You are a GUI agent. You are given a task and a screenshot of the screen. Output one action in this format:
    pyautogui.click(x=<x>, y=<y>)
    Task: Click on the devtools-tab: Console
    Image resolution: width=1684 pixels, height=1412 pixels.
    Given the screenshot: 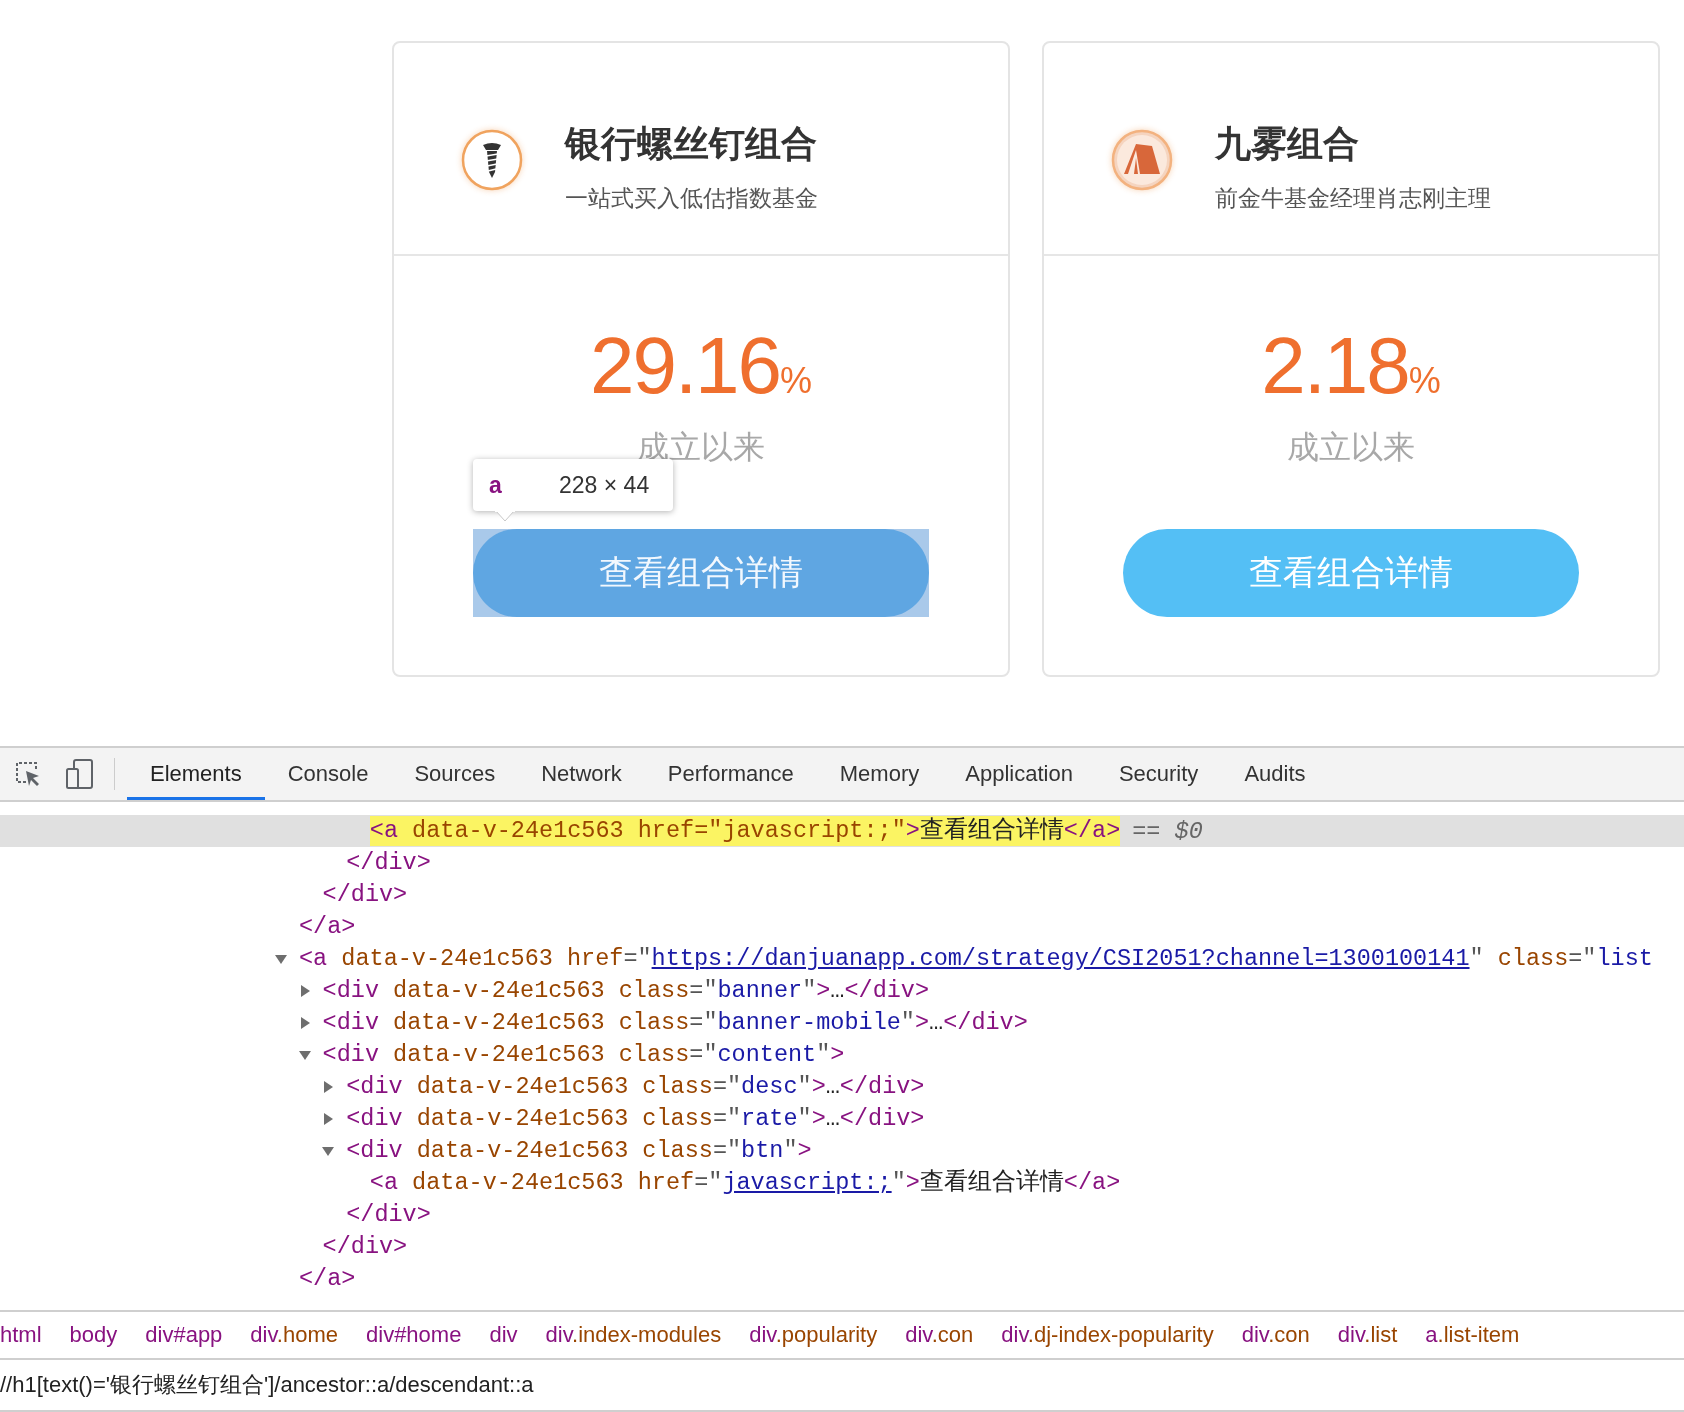 What is the action you would take?
    pyautogui.click(x=328, y=774)
    